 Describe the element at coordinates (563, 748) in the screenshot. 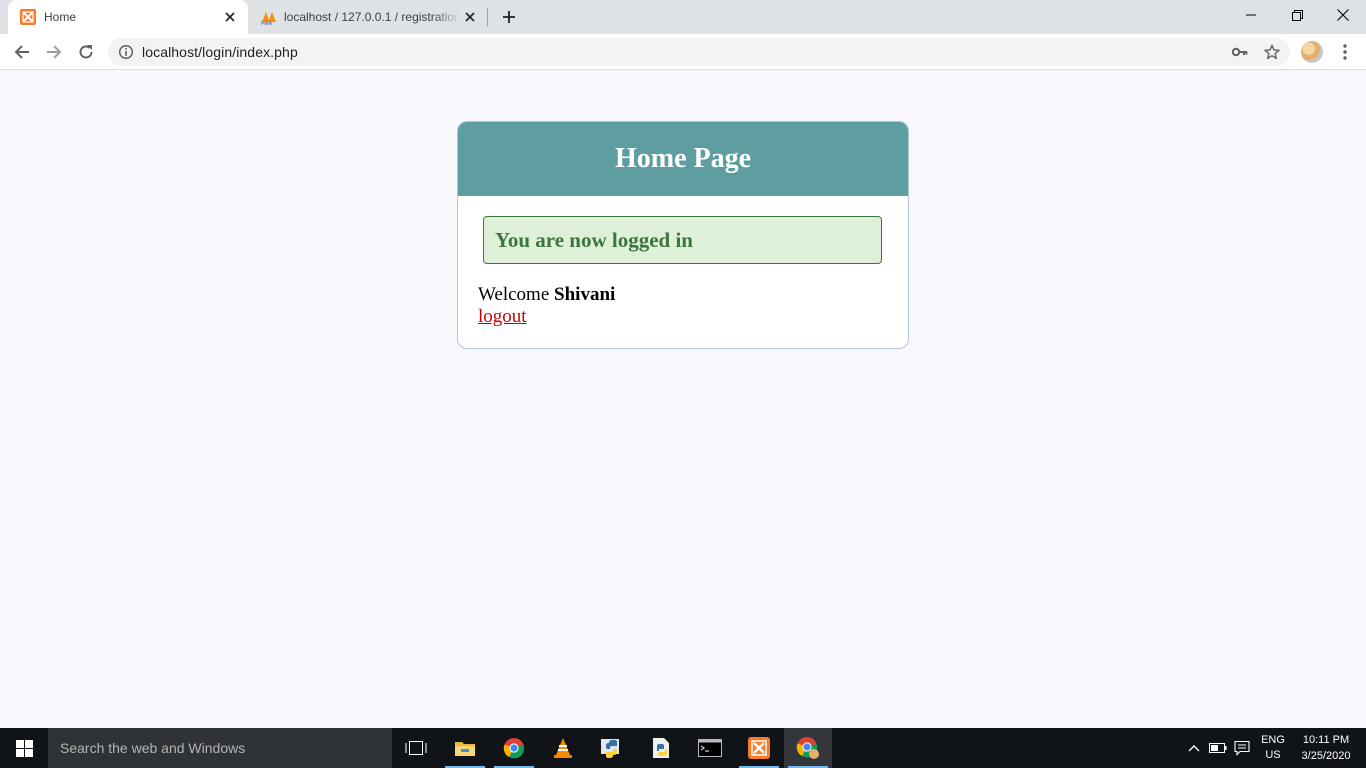

I see `vlc-icon` at that location.